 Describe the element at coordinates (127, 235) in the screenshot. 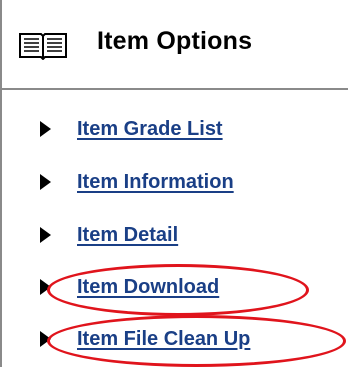

I see `item-detail-link: Item Detail` at that location.